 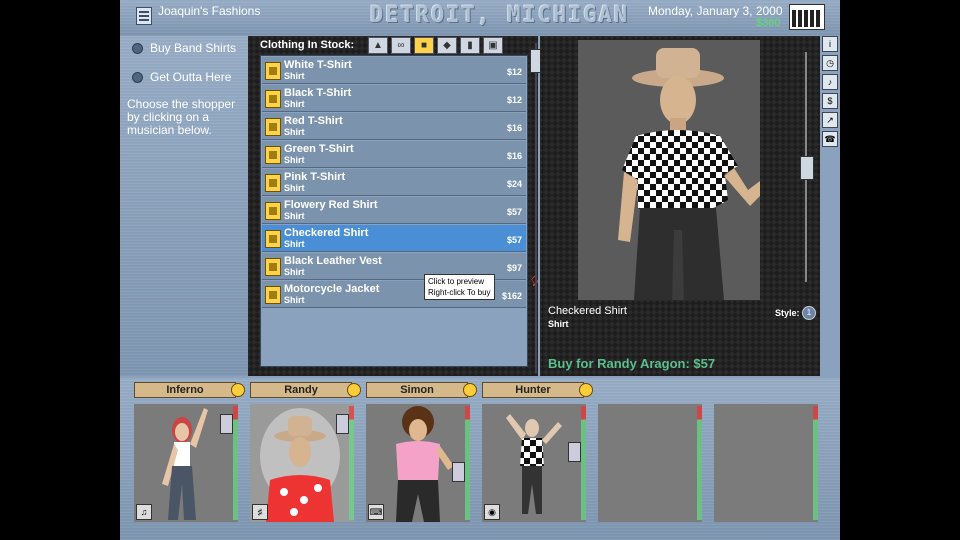 I want to click on list-item: White T-Shirt Shirt $12, so click(x=394, y=70).